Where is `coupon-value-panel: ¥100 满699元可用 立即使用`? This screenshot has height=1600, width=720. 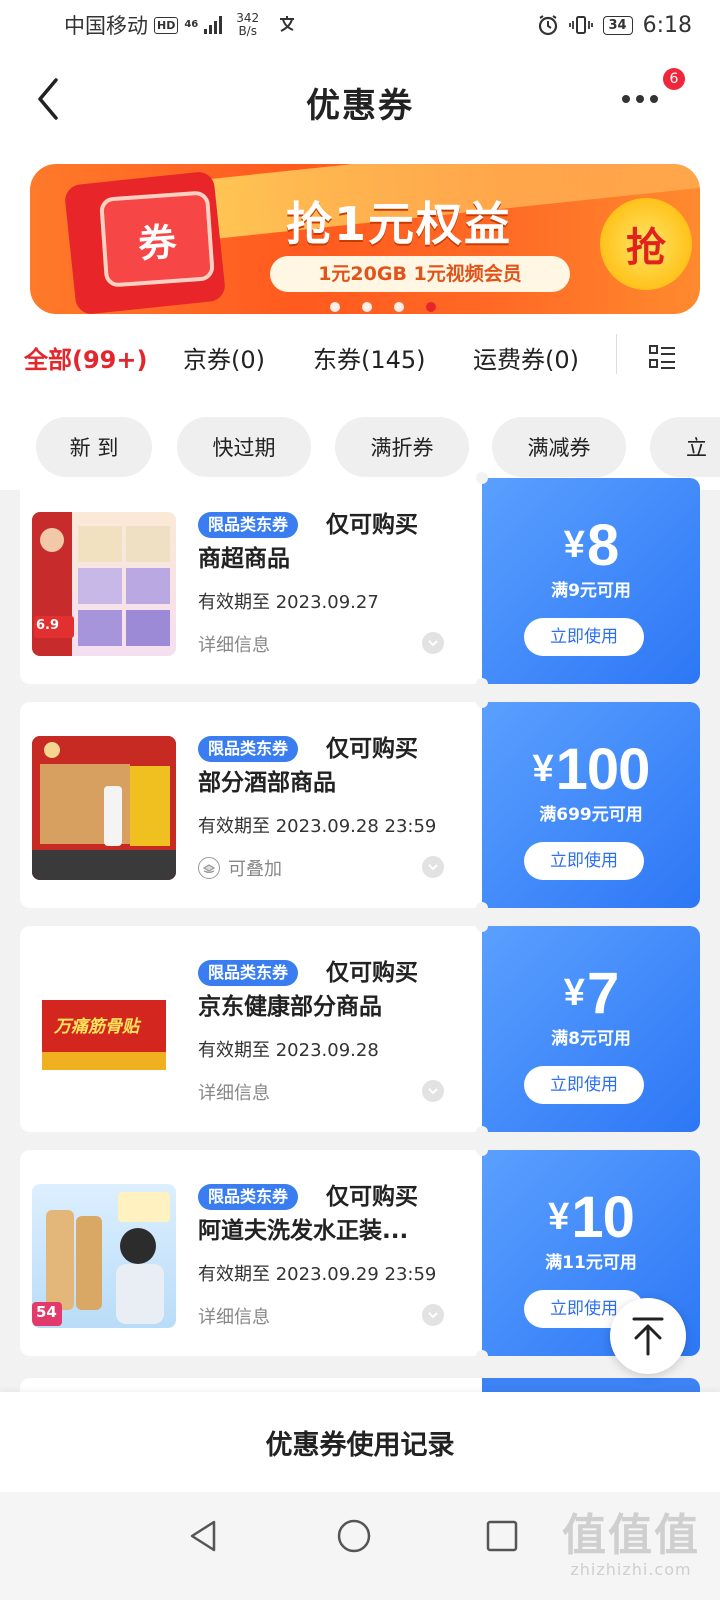 coupon-value-panel: ¥100 满699元可用 立即使用 is located at coordinates (588, 805).